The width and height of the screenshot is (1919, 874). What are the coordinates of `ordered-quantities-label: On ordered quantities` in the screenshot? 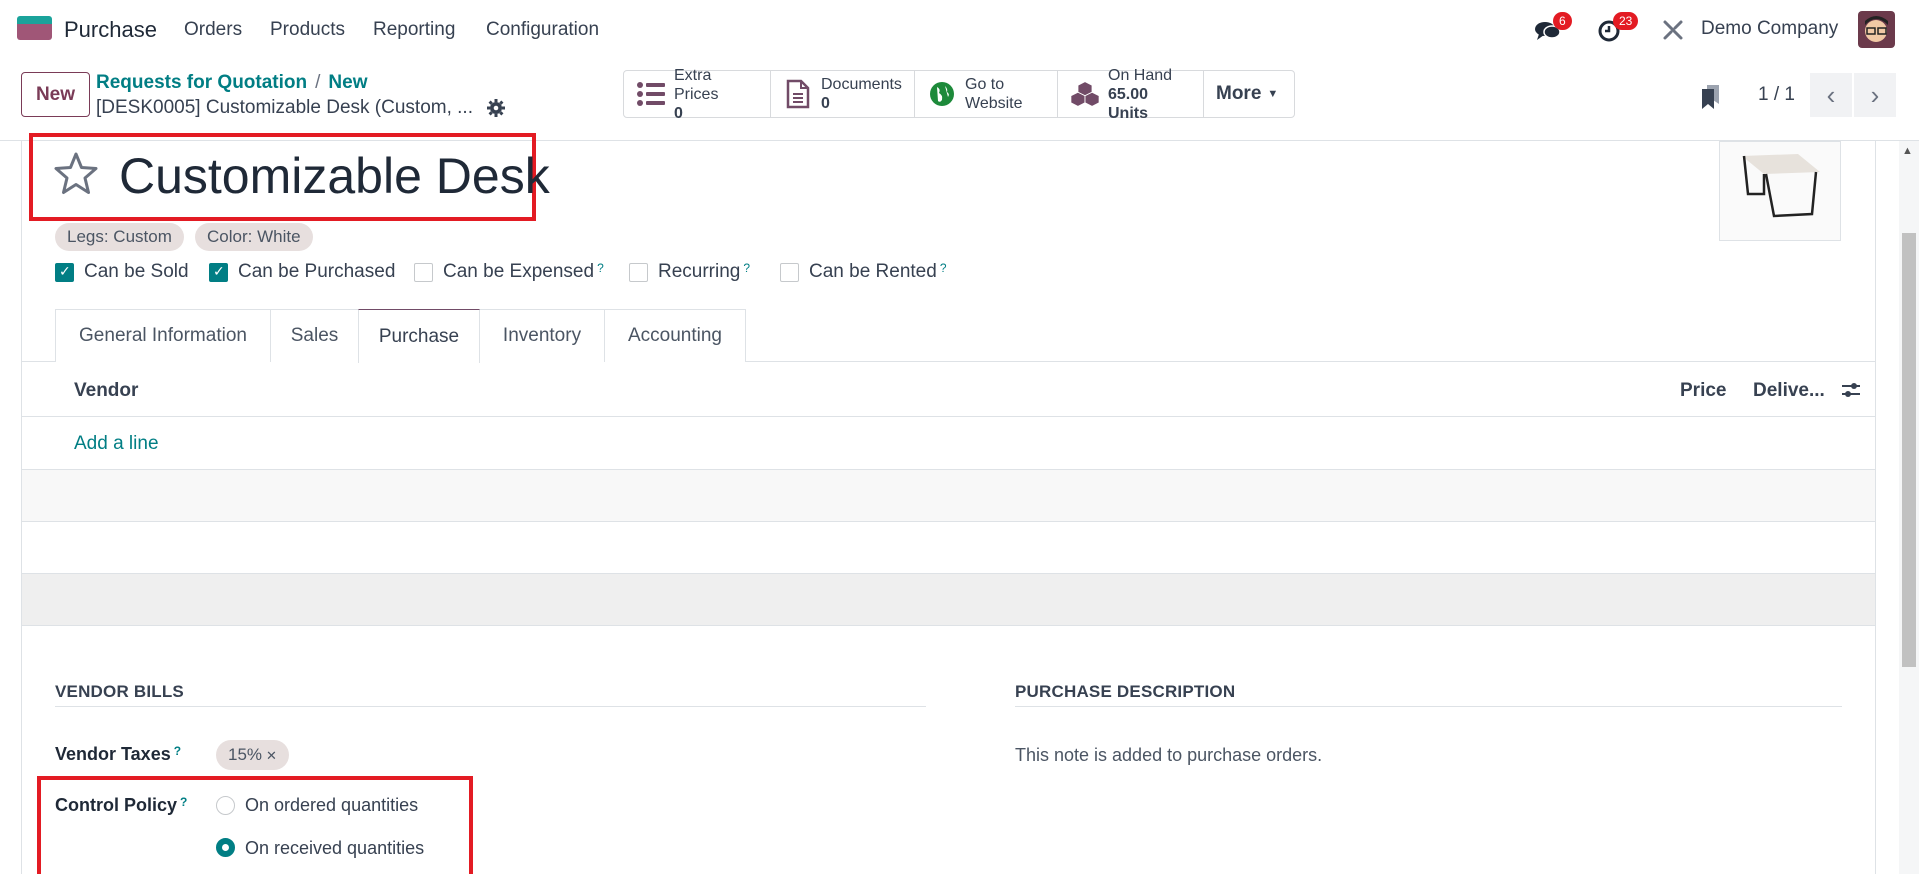 It's located at (331, 805).